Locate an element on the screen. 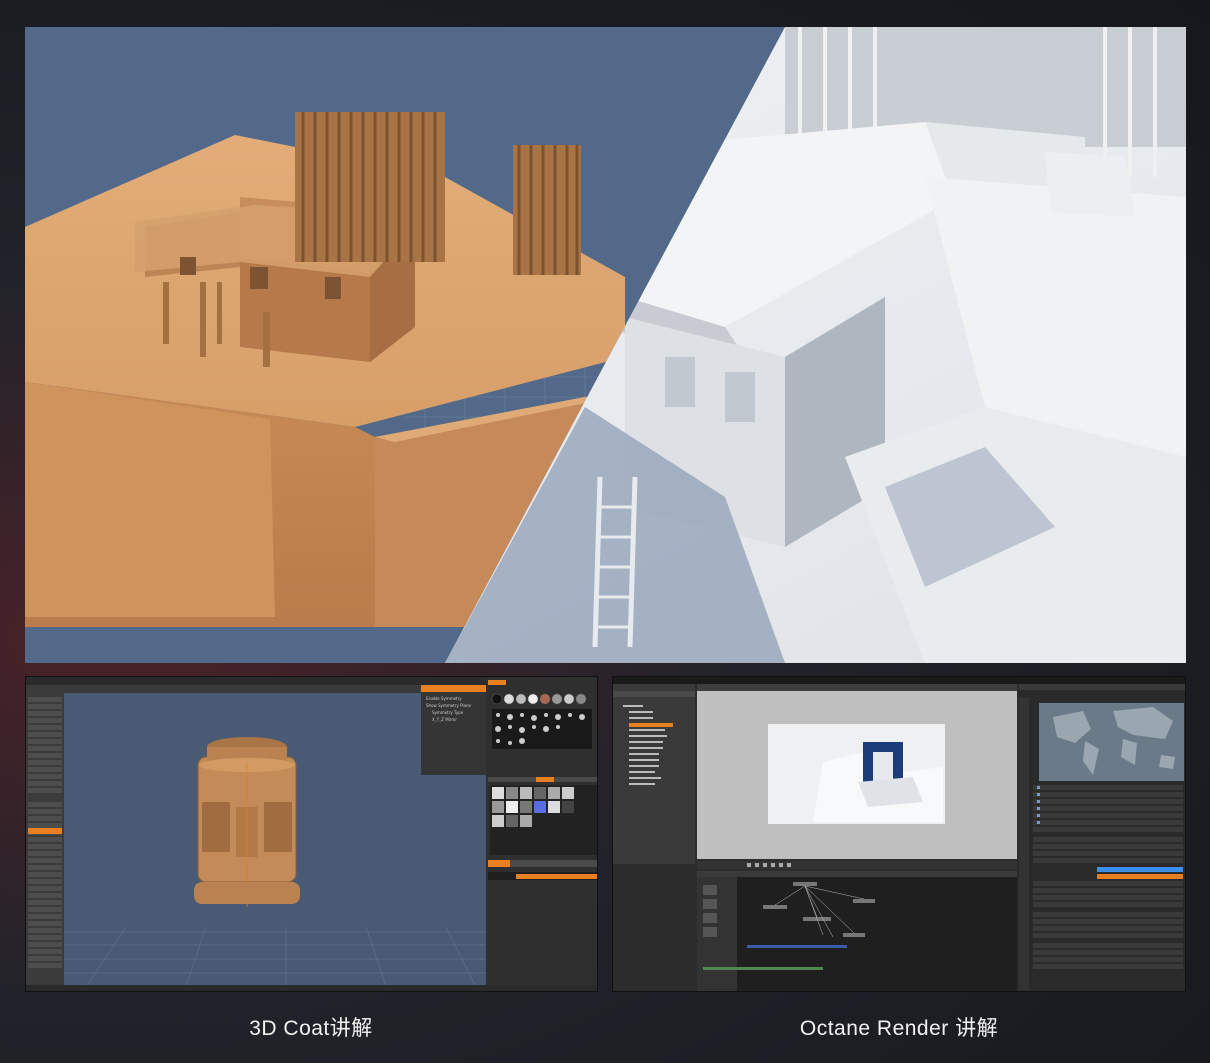 Image resolution: width=1210 pixels, height=1063 pixels. caption-3dcoat: 3D Coat讲解 is located at coordinates (311, 1028).